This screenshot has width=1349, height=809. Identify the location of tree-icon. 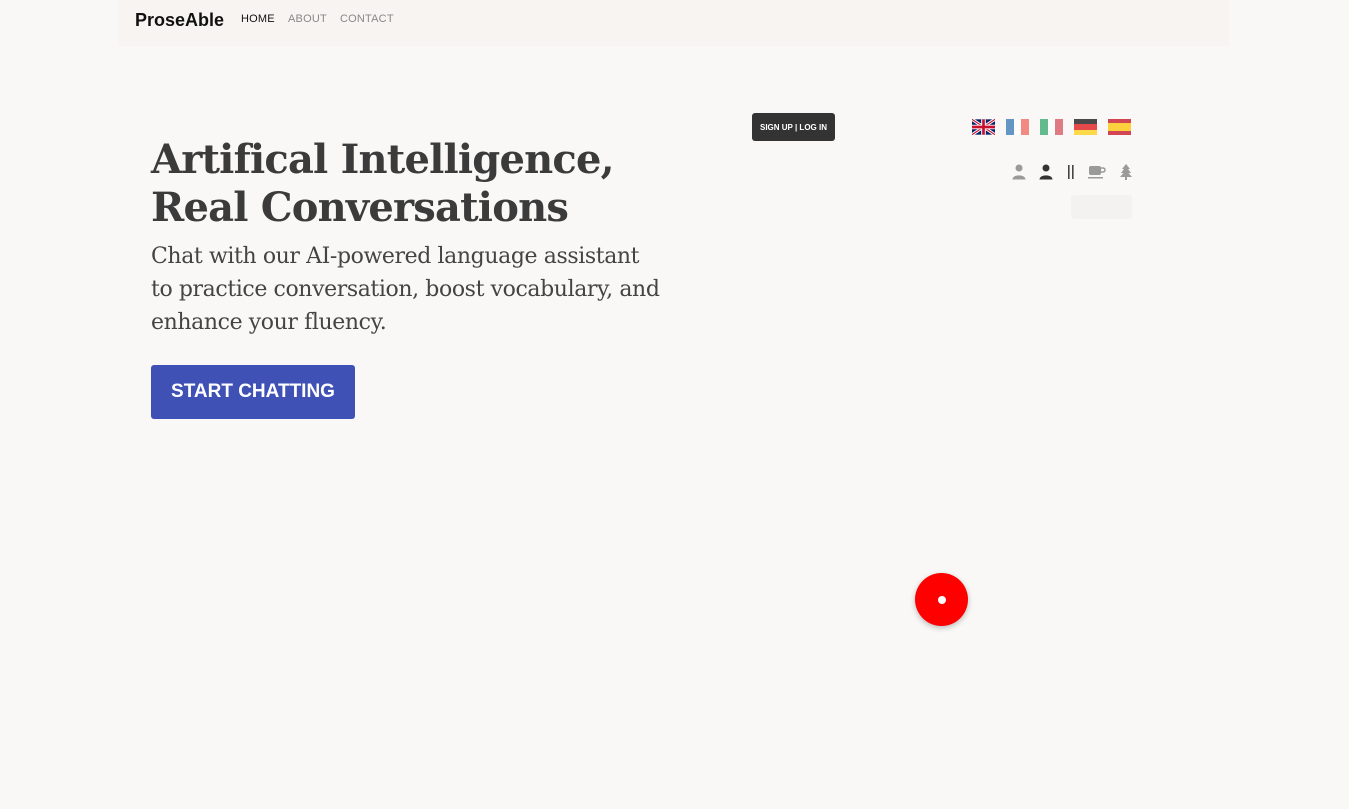
(1126, 172).